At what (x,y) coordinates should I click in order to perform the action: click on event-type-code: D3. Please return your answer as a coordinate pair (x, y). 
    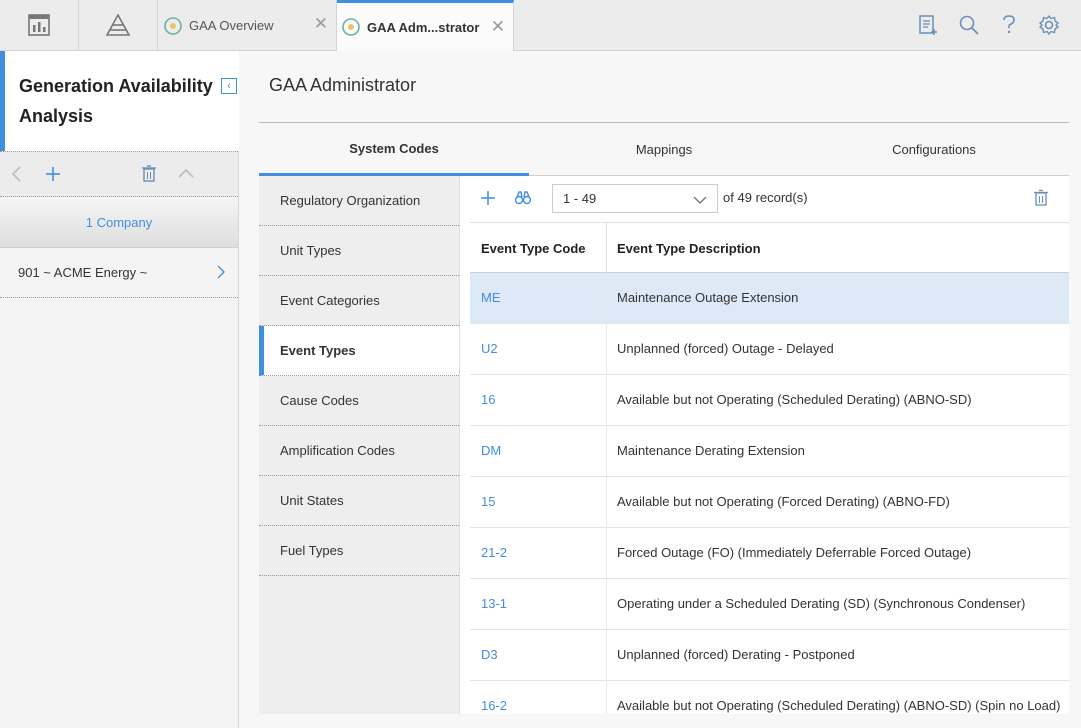
    Looking at the image, I should click on (489, 654).